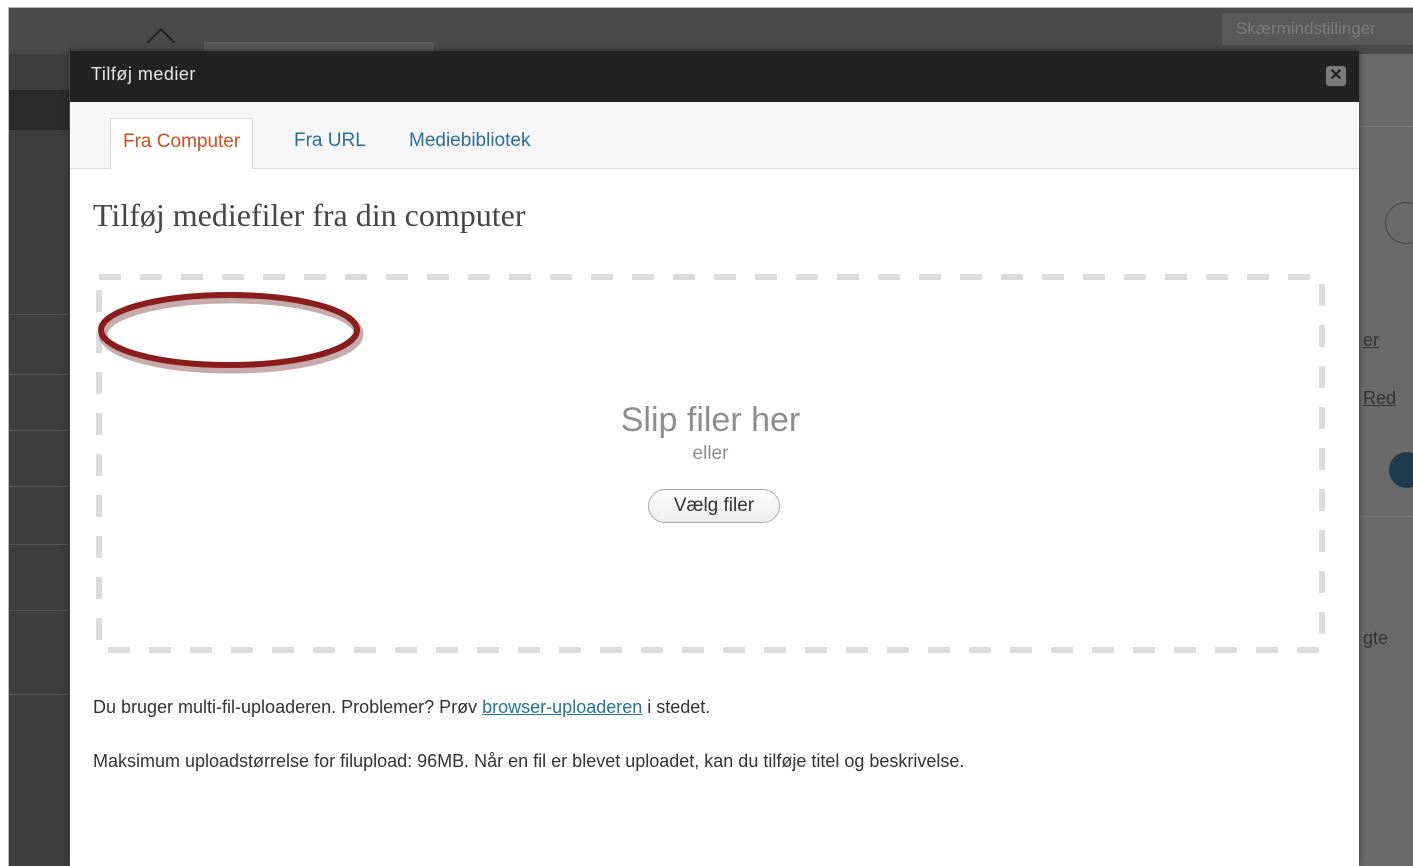 This screenshot has height=866, width=1413. What do you see at coordinates (143, 74) in the screenshot?
I see `dialog-title: Tilføj medier` at bounding box center [143, 74].